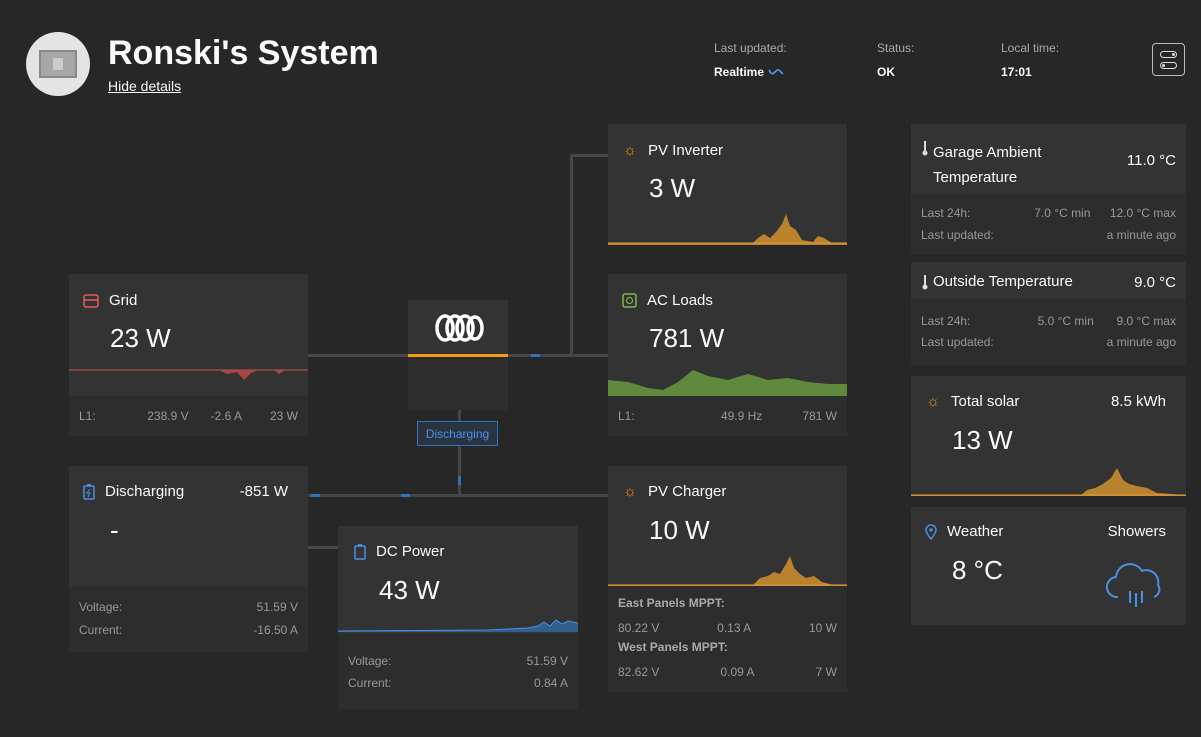 The width and height of the screenshot is (1201, 737). I want to click on last-updated-value: Realtime, so click(739, 72).